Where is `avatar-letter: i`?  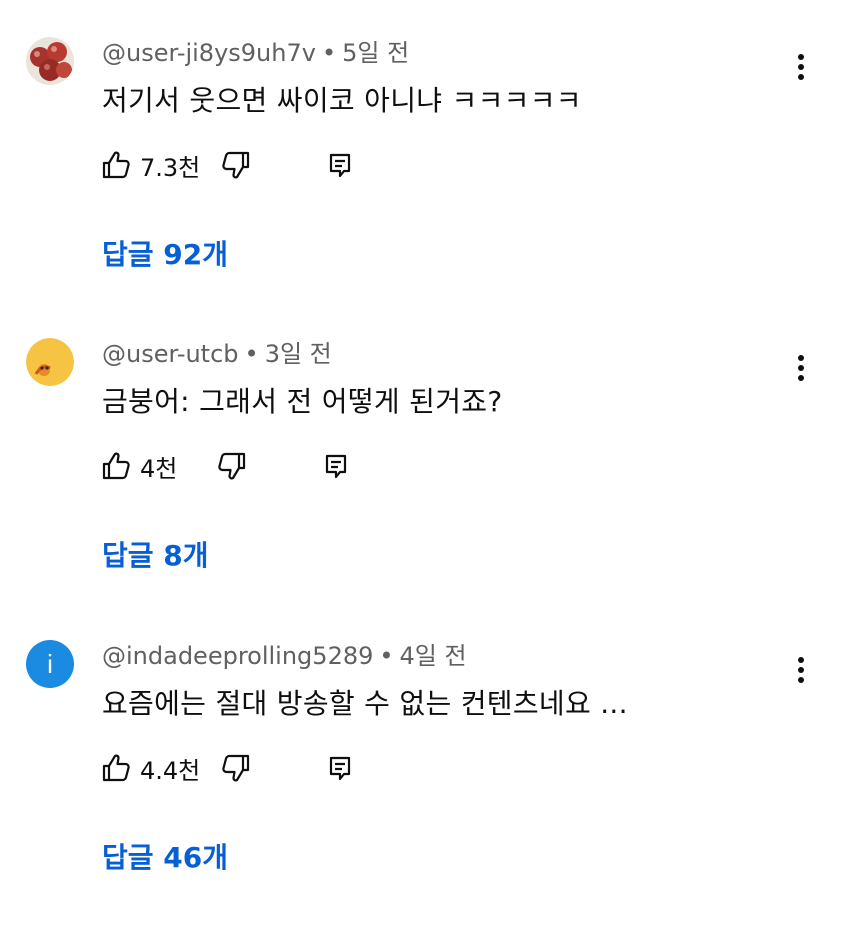 avatar-letter: i is located at coordinates (50, 663).